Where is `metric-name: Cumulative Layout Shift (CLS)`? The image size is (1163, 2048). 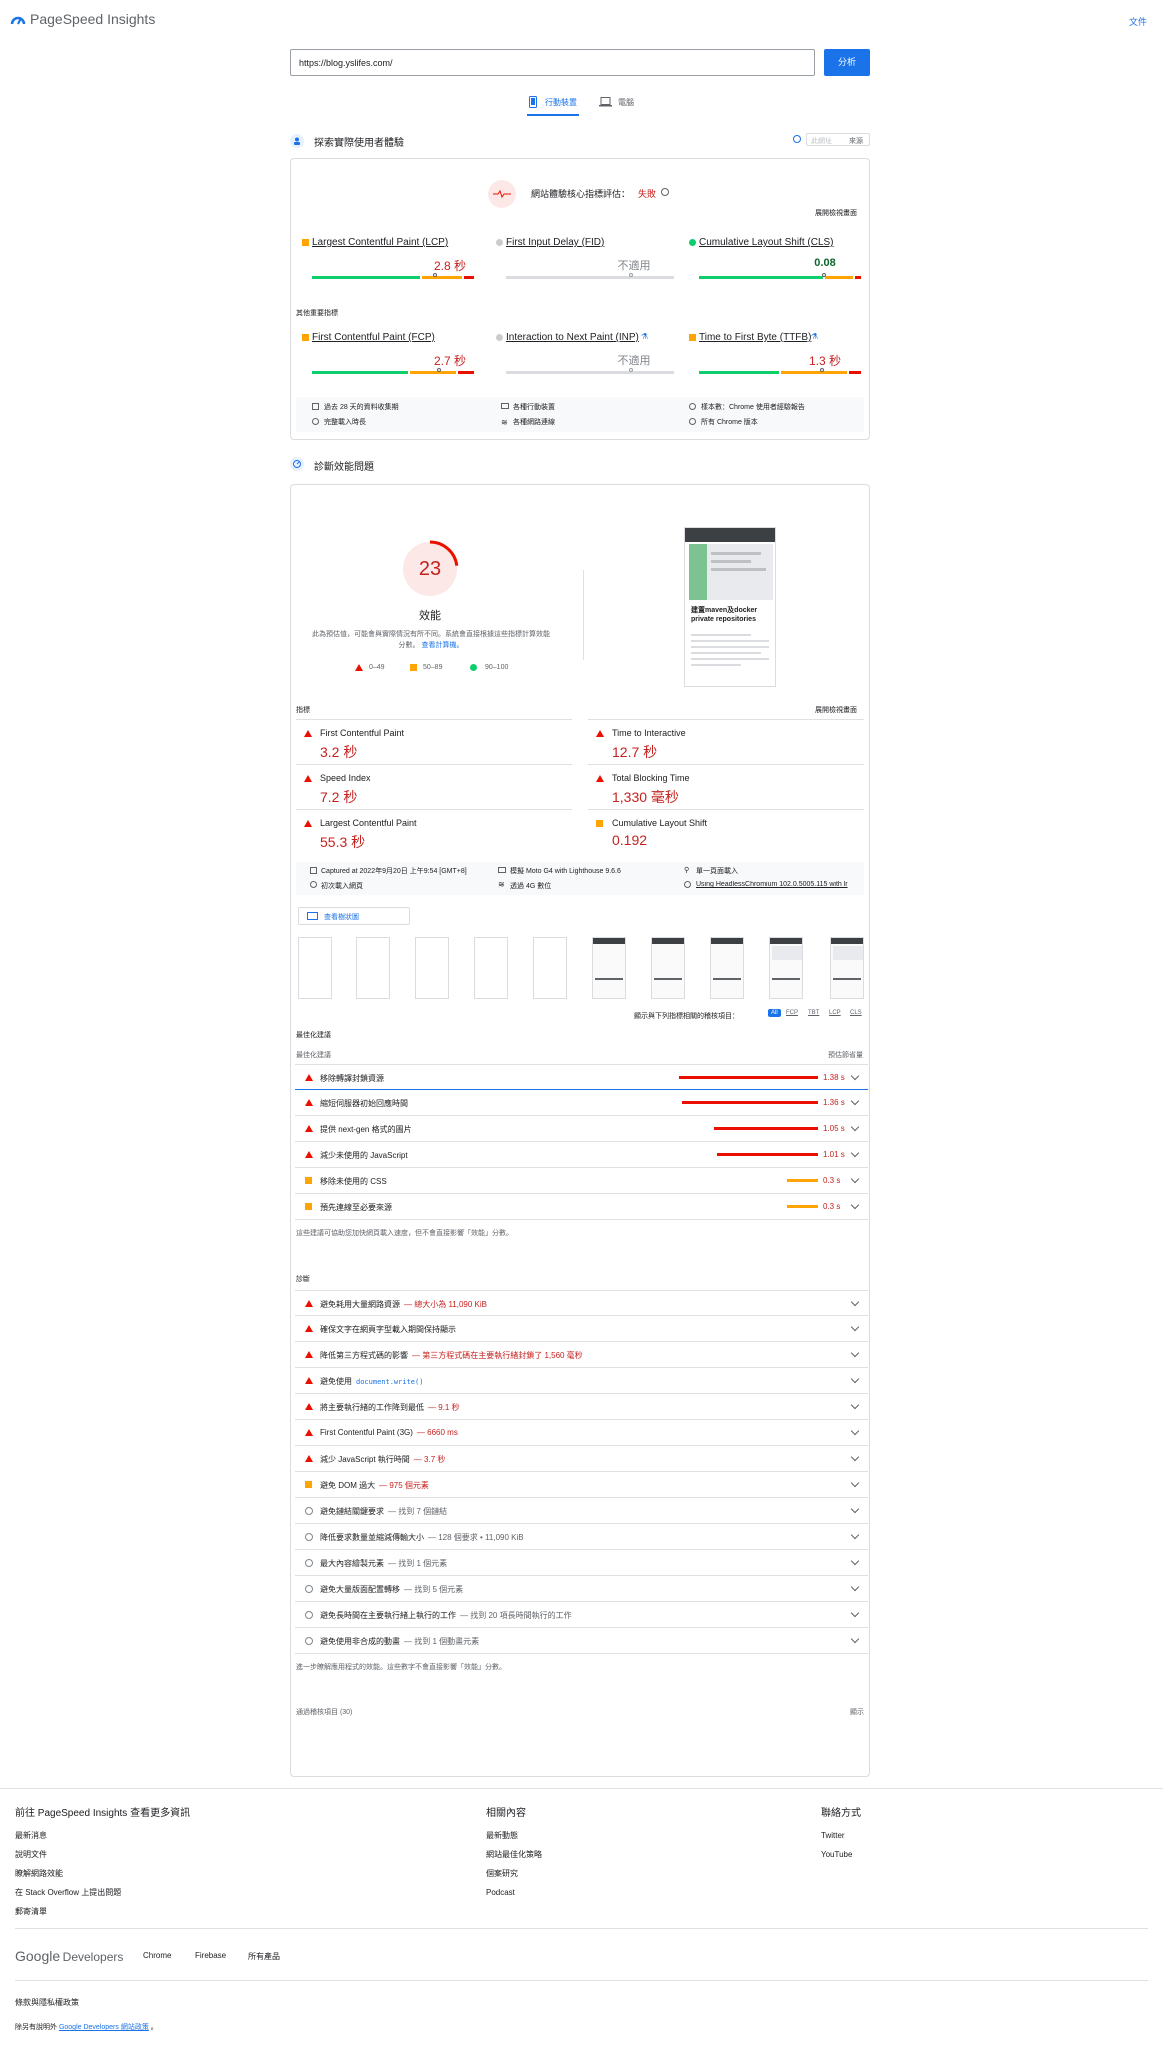
metric-name: Cumulative Layout Shift (CLS) is located at coordinates (766, 242).